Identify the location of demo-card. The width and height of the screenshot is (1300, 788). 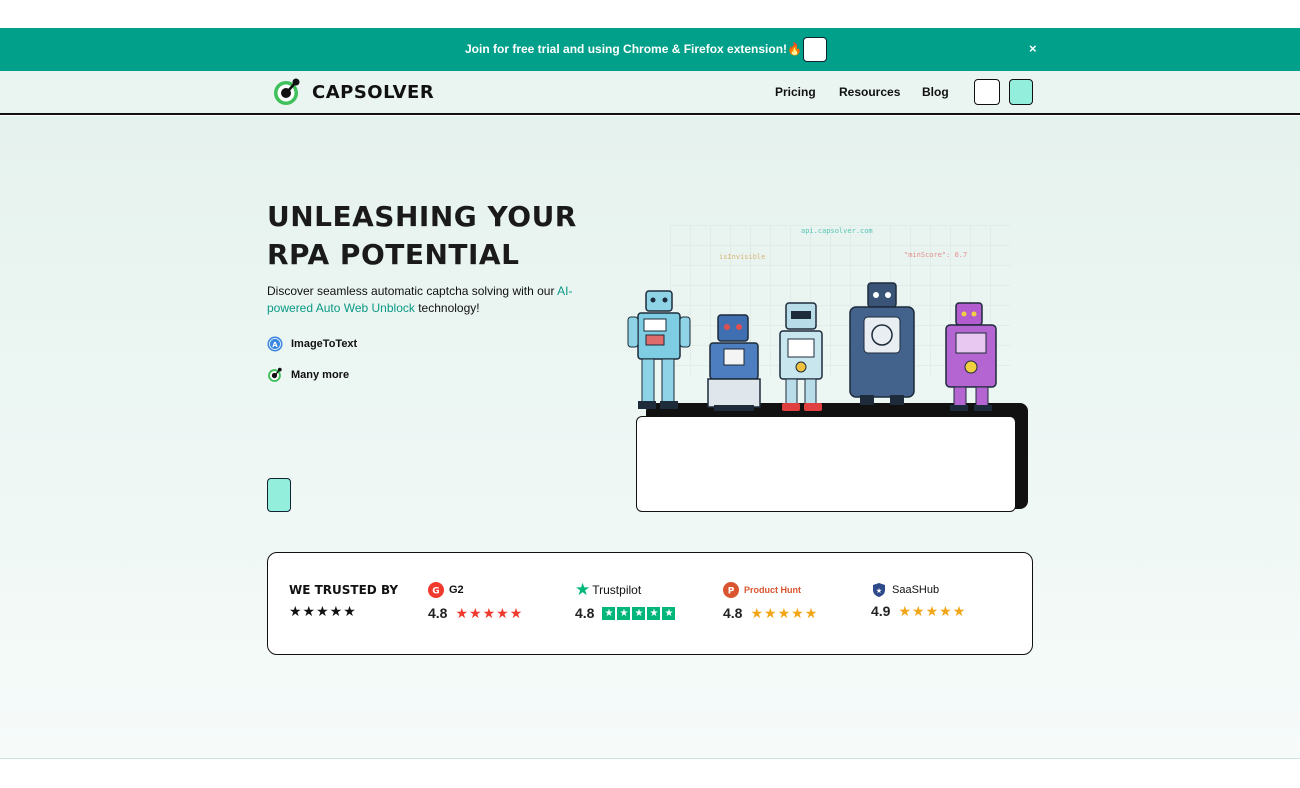
(826, 464).